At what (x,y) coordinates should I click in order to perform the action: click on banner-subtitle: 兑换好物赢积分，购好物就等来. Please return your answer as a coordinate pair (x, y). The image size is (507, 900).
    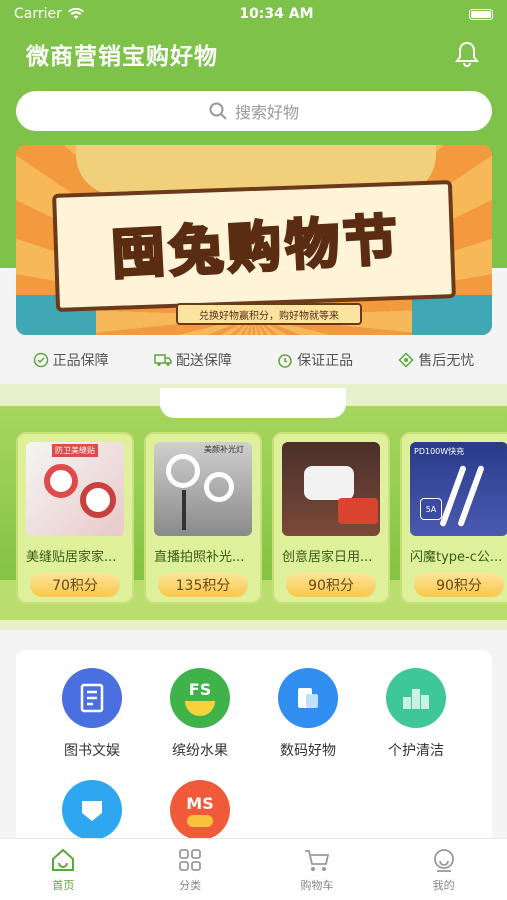
    Looking at the image, I should click on (269, 314).